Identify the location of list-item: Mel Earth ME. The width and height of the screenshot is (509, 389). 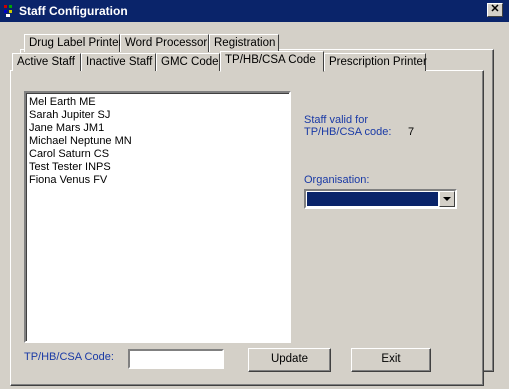
(159, 102).